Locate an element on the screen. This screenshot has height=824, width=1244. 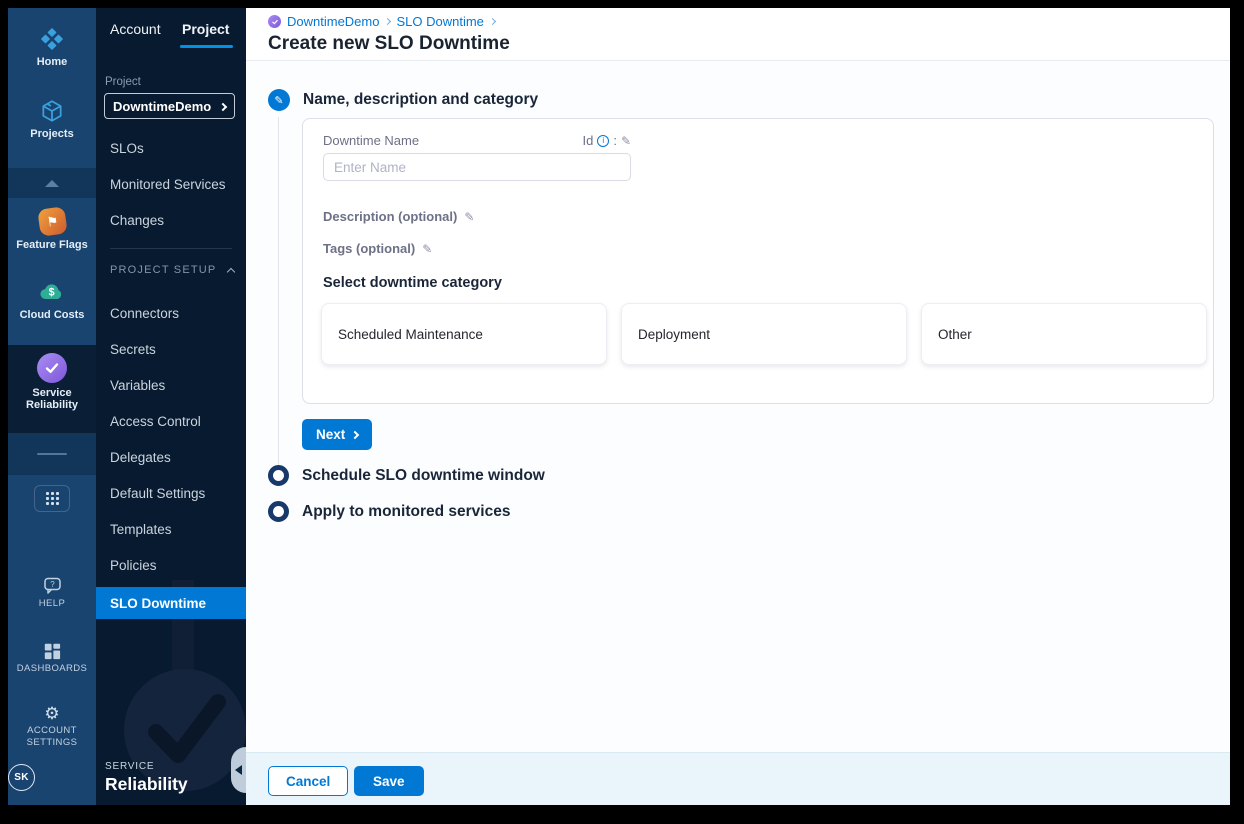
category-section-label: Select downtime category is located at coordinates (412, 283).